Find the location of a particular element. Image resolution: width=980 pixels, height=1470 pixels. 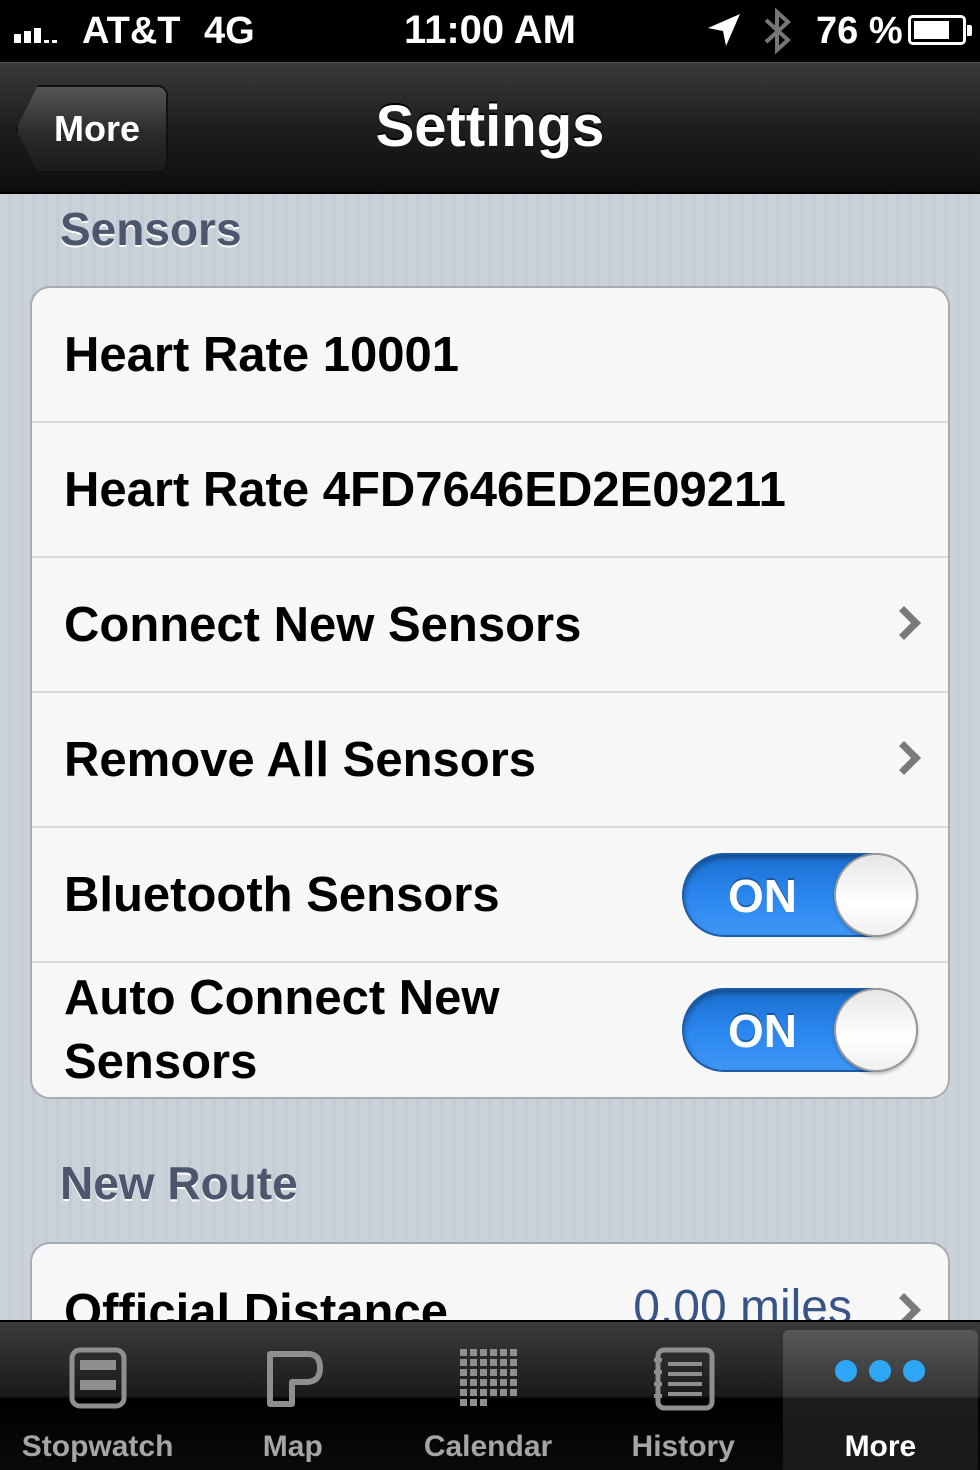

row-label: Remove All Sensors is located at coordinates (300, 759).